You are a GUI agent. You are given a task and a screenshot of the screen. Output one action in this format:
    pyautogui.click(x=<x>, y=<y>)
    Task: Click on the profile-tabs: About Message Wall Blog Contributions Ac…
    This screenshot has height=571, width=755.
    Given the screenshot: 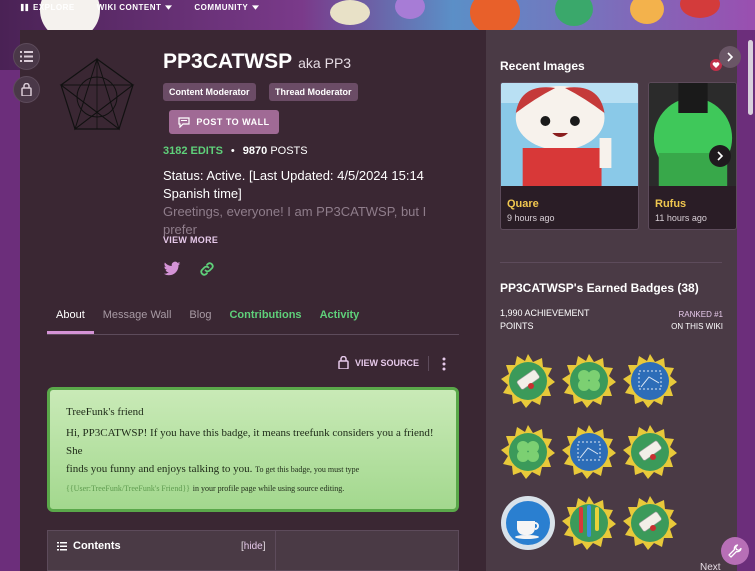 What is the action you would take?
    pyautogui.click(x=253, y=320)
    